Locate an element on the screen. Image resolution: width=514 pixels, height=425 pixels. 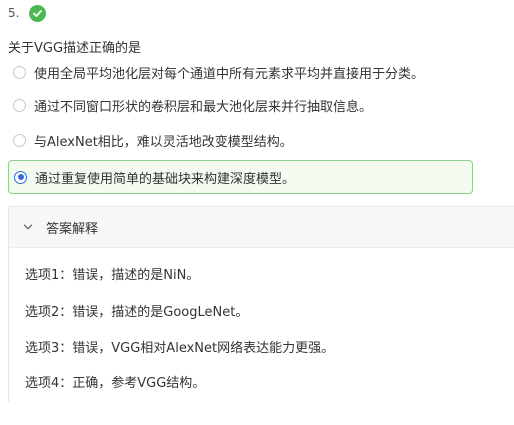
explanation-title: 答案解释 is located at coordinates (72, 229).